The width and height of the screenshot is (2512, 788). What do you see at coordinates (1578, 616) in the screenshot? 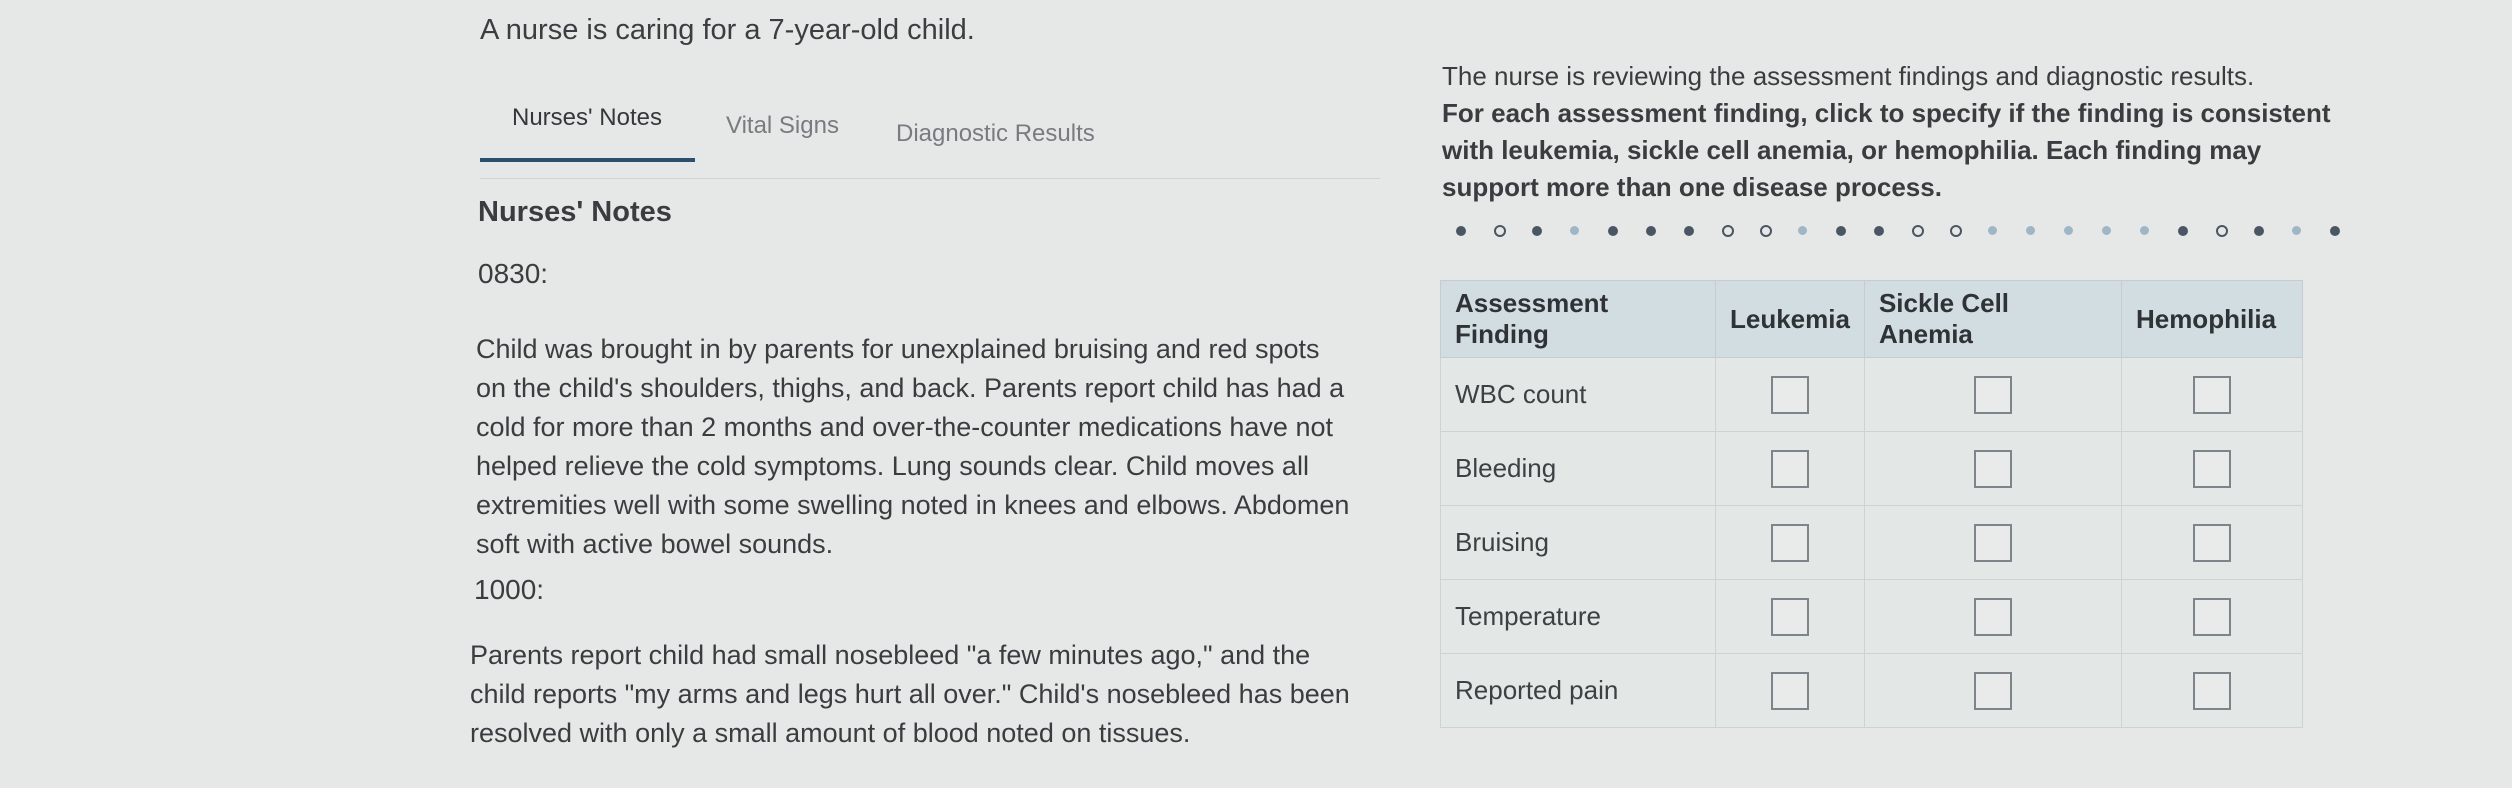
I see `finding-label: Temperature` at bounding box center [1578, 616].